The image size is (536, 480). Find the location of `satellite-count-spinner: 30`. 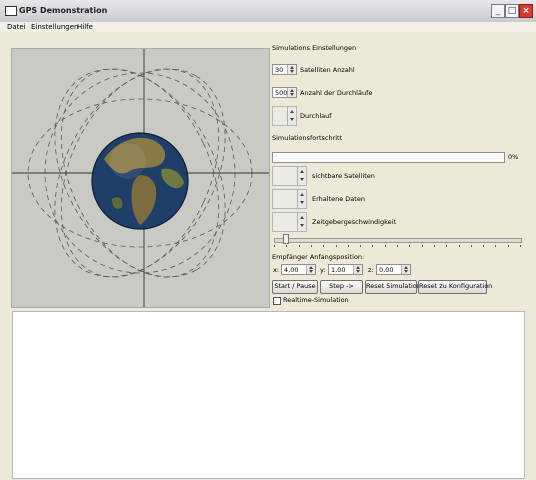

satellite-count-spinner: 30 is located at coordinates (284, 69).